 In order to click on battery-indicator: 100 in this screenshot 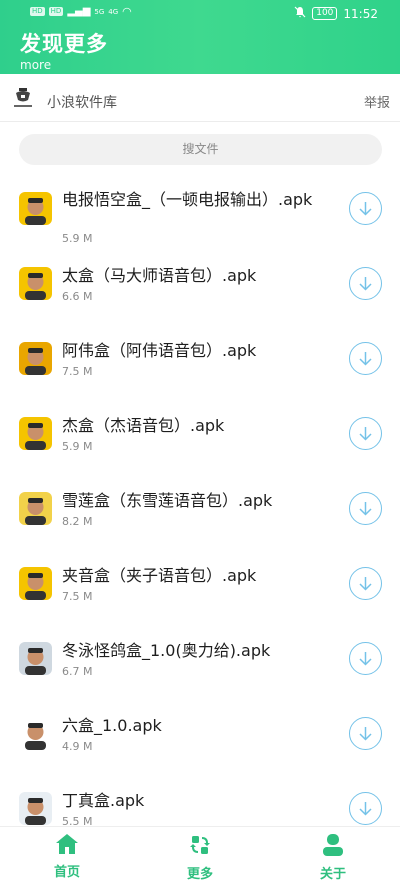, I will do `click(325, 13)`.